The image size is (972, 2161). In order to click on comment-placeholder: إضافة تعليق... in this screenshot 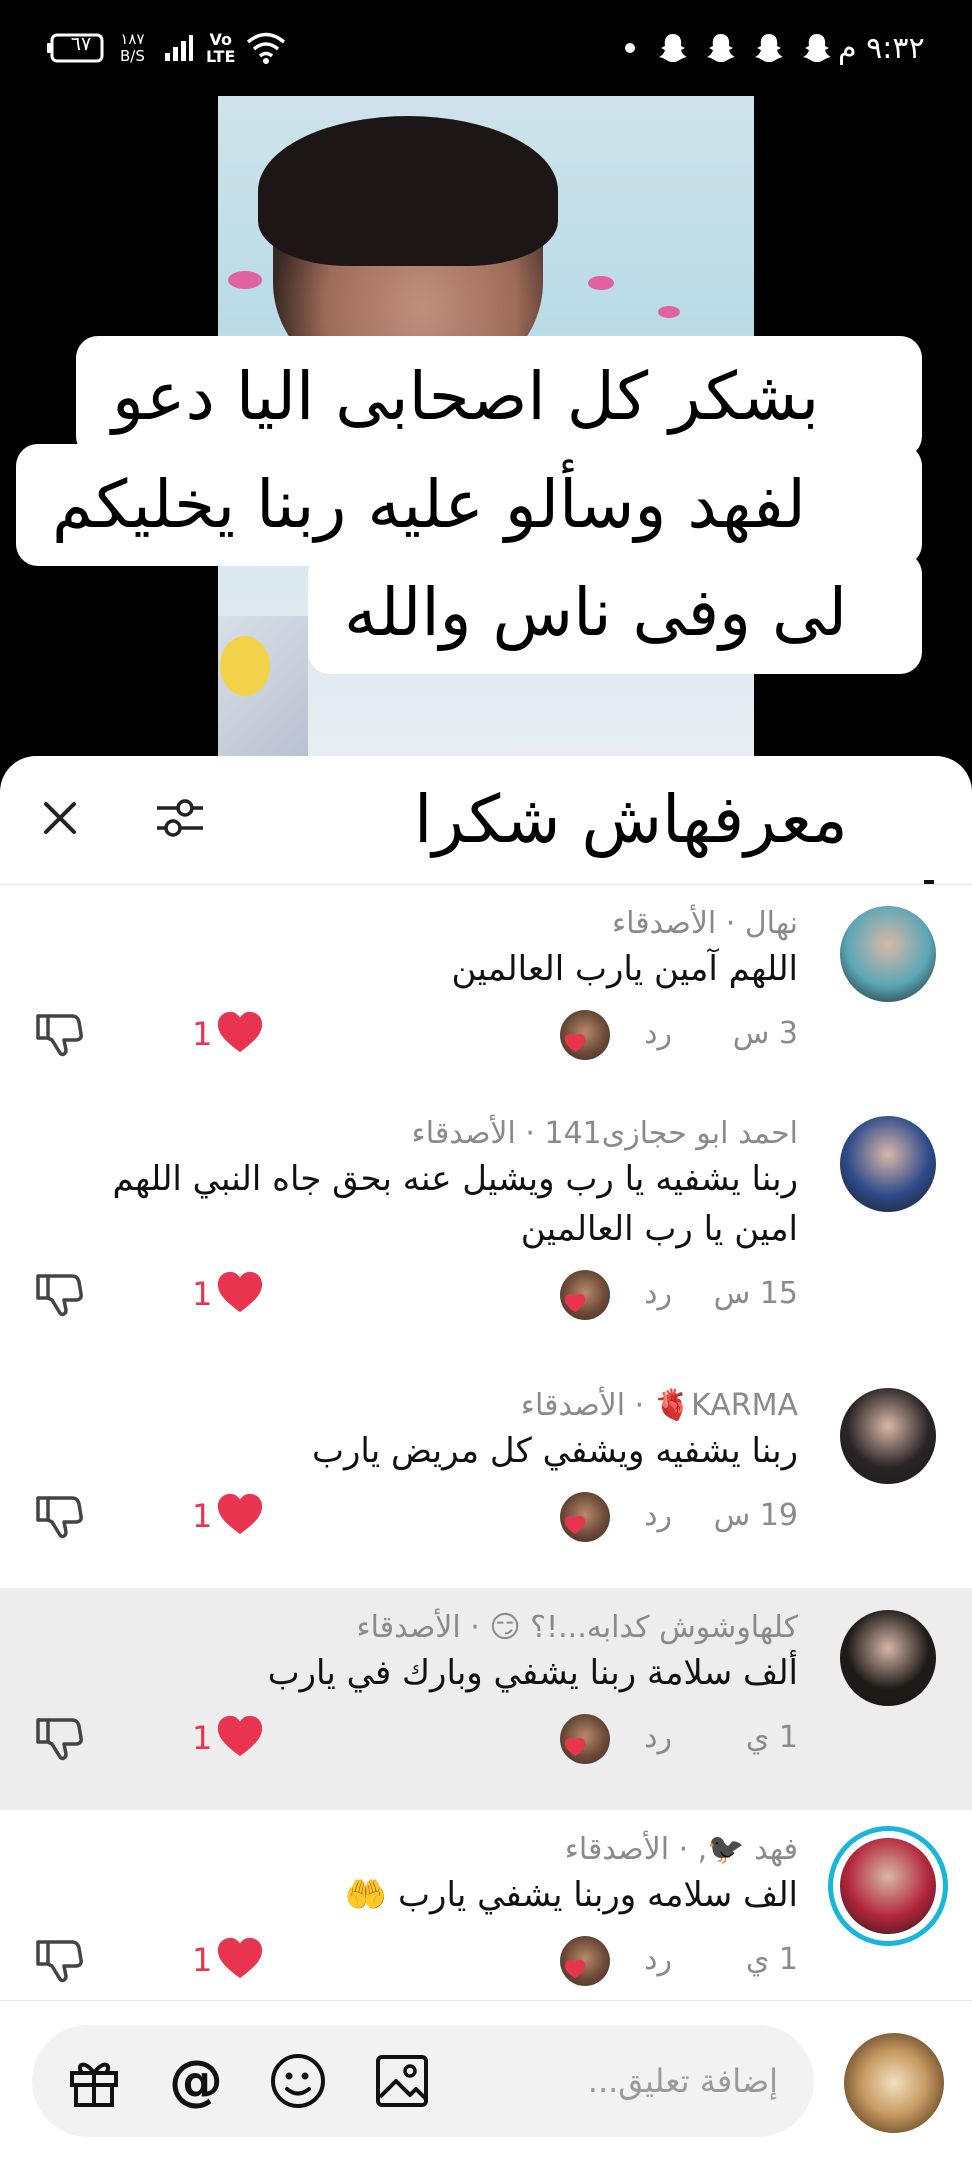, I will do `click(682, 2081)`.